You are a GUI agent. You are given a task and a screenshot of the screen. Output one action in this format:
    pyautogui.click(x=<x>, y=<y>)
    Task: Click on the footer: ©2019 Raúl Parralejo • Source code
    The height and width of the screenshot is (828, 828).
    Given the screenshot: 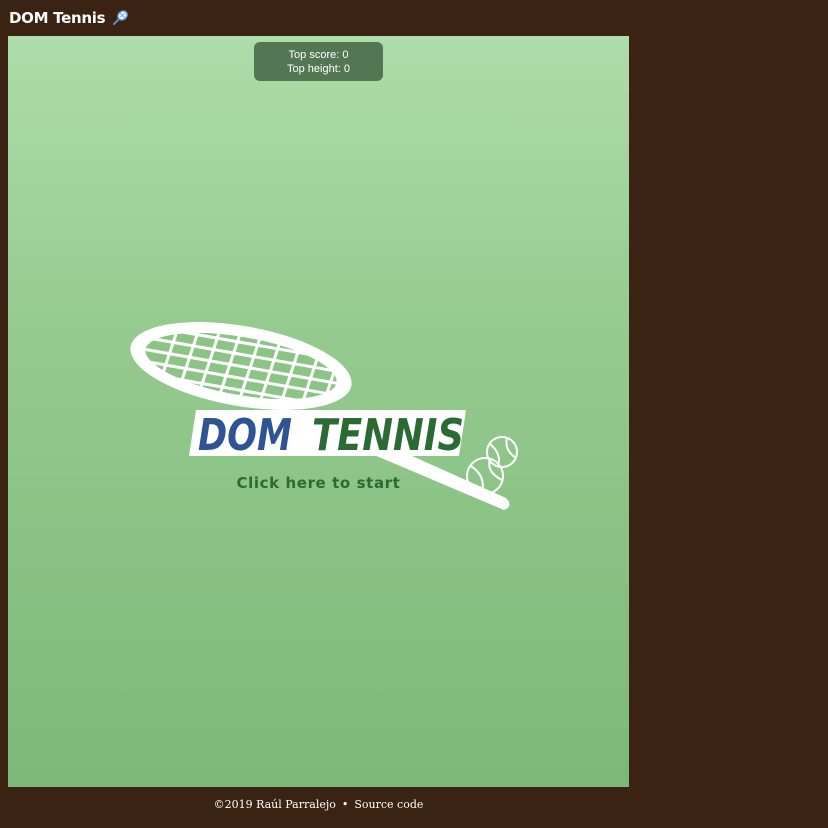 What is the action you would take?
    pyautogui.click(x=318, y=804)
    